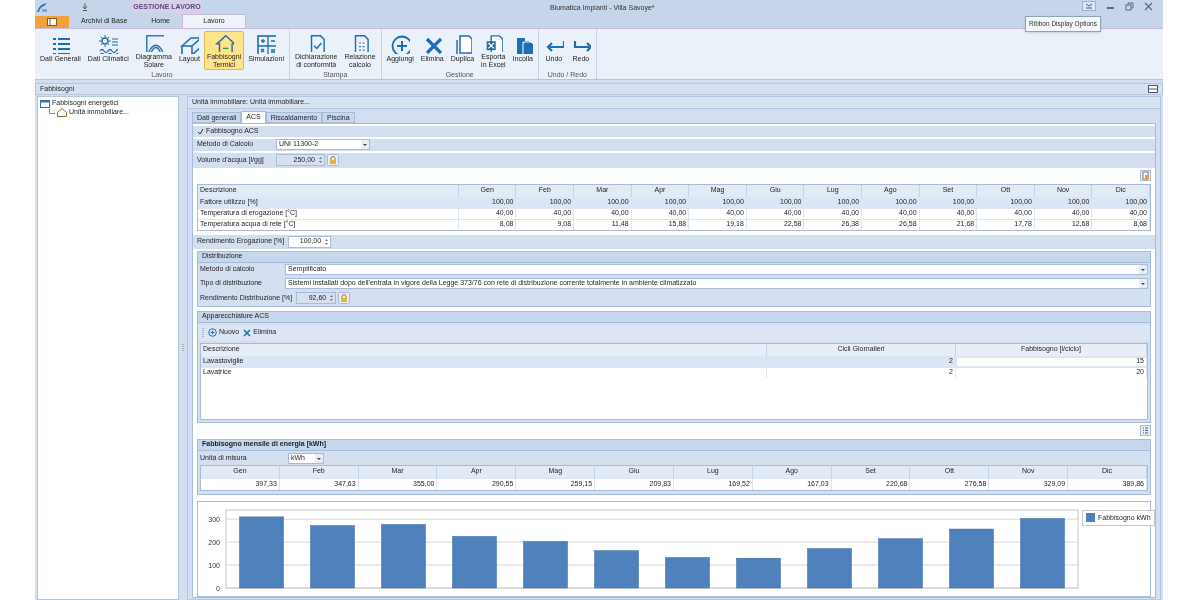 The width and height of the screenshot is (1200, 600). I want to click on sun-waves-icon, so click(108, 44).